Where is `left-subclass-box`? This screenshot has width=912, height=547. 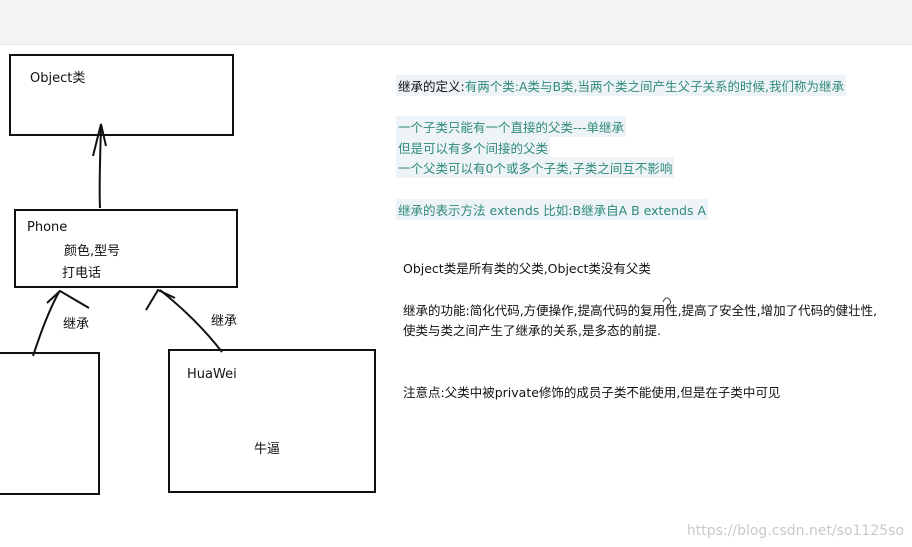 left-subclass-box is located at coordinates (50, 423).